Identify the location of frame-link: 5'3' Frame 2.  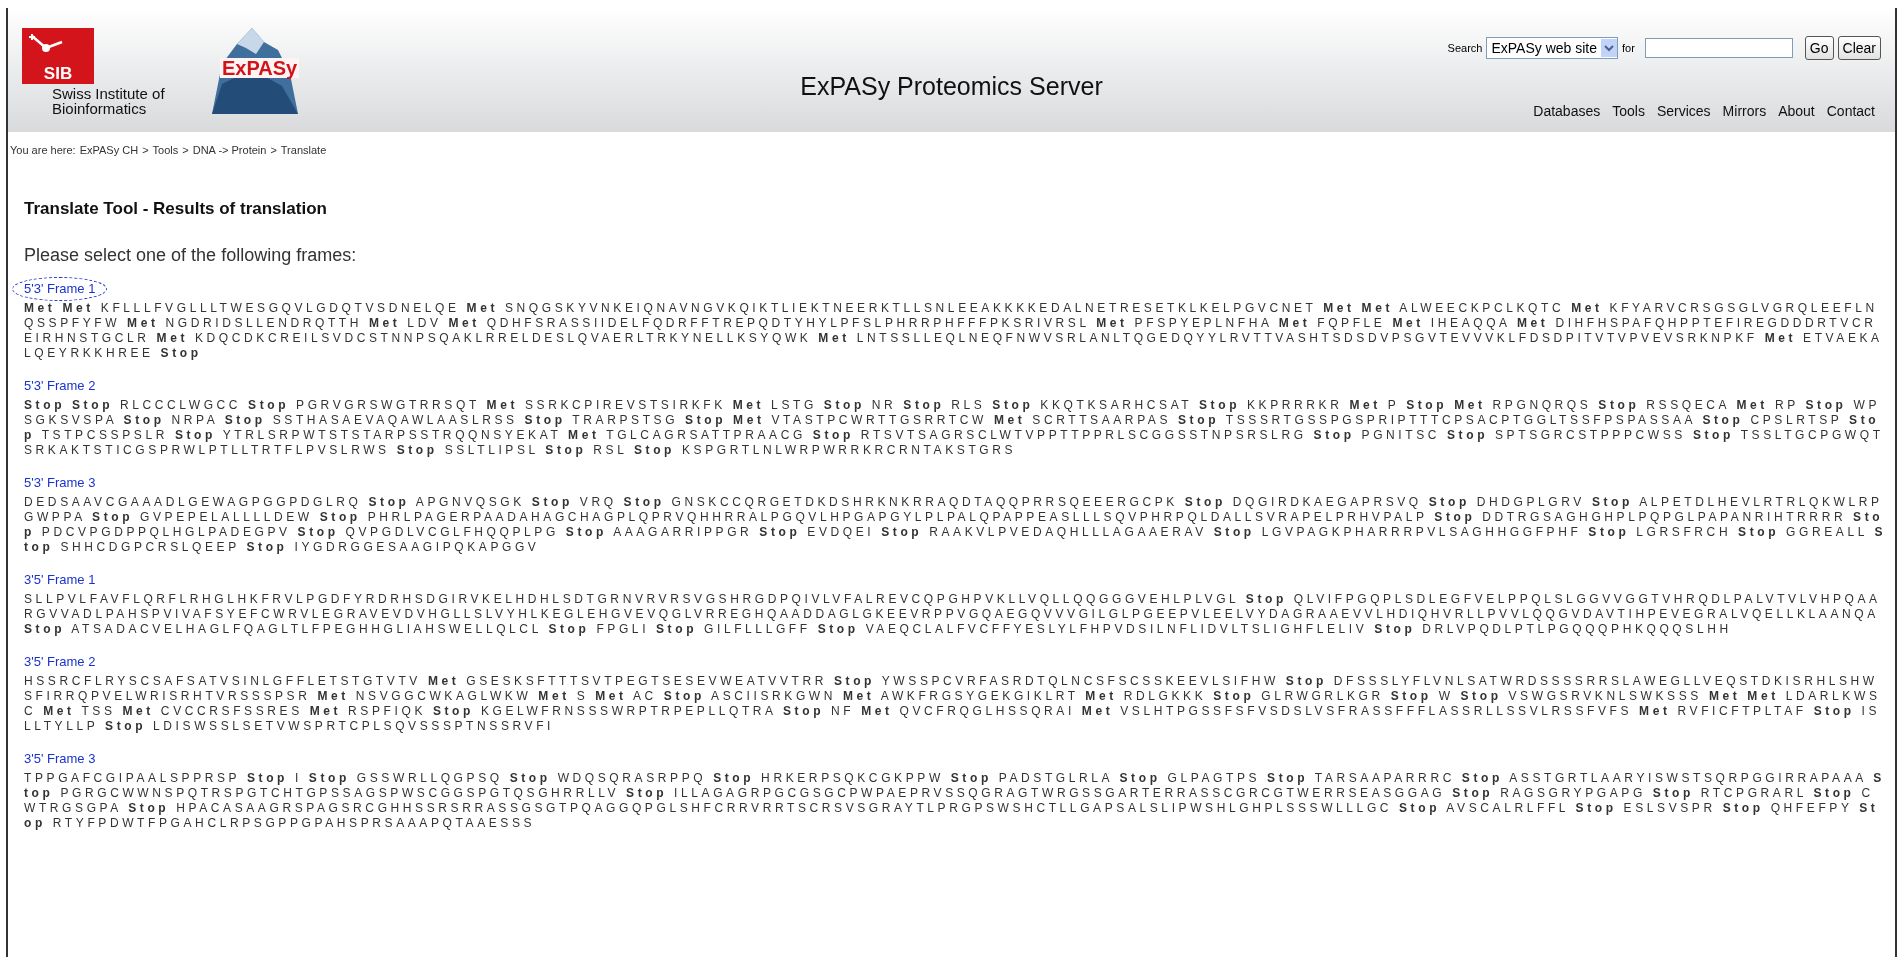
(60, 385).